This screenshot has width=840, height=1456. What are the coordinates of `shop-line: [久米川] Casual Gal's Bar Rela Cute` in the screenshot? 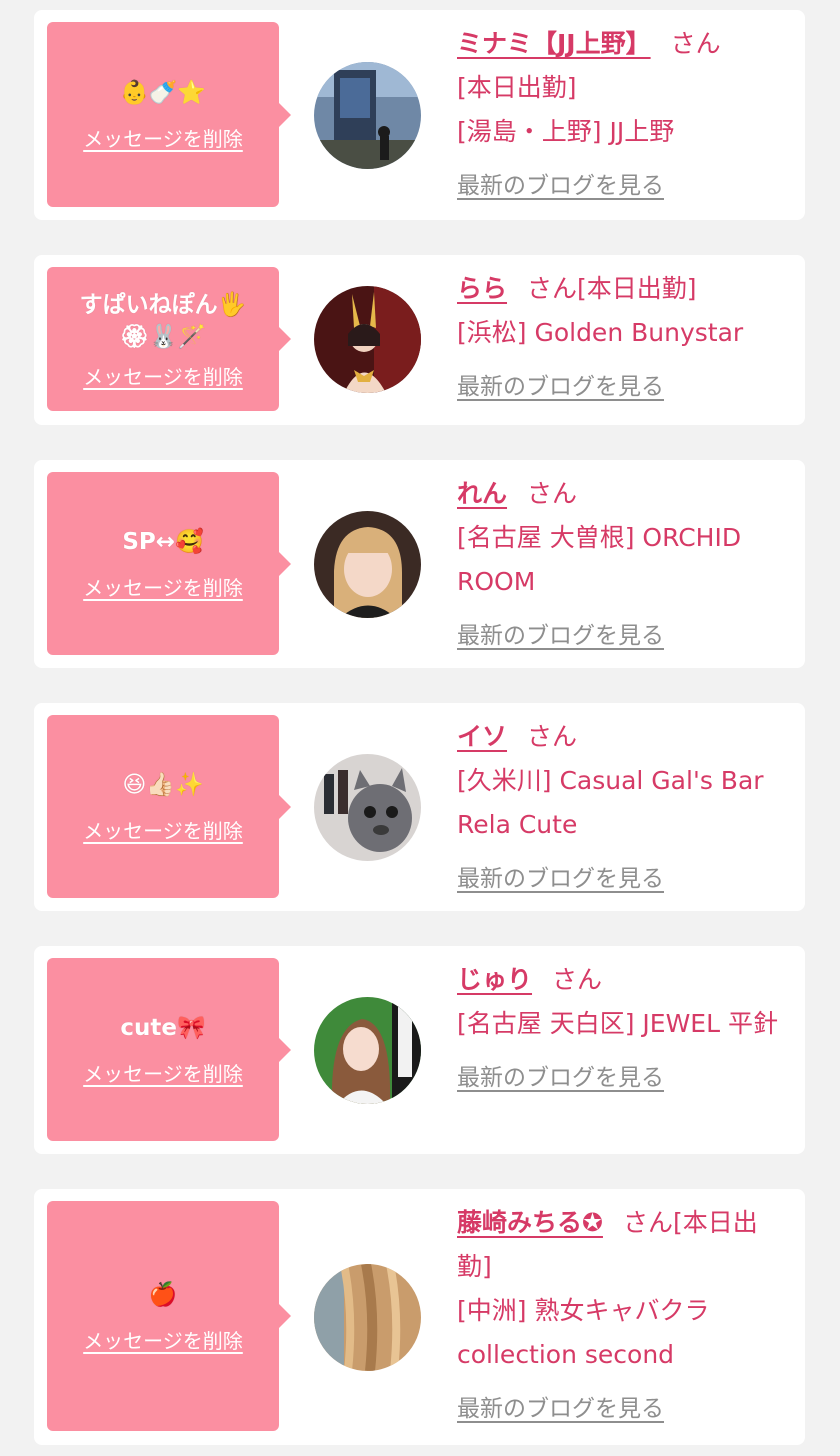 It's located at (610, 802).